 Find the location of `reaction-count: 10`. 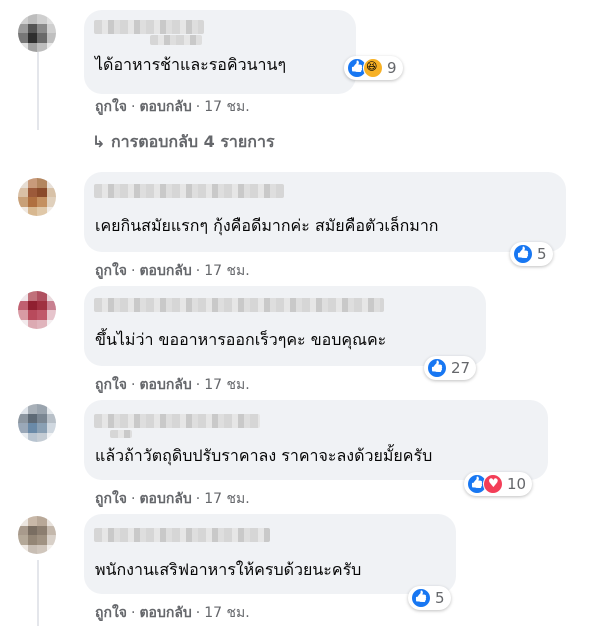

reaction-count: 10 is located at coordinates (517, 484).